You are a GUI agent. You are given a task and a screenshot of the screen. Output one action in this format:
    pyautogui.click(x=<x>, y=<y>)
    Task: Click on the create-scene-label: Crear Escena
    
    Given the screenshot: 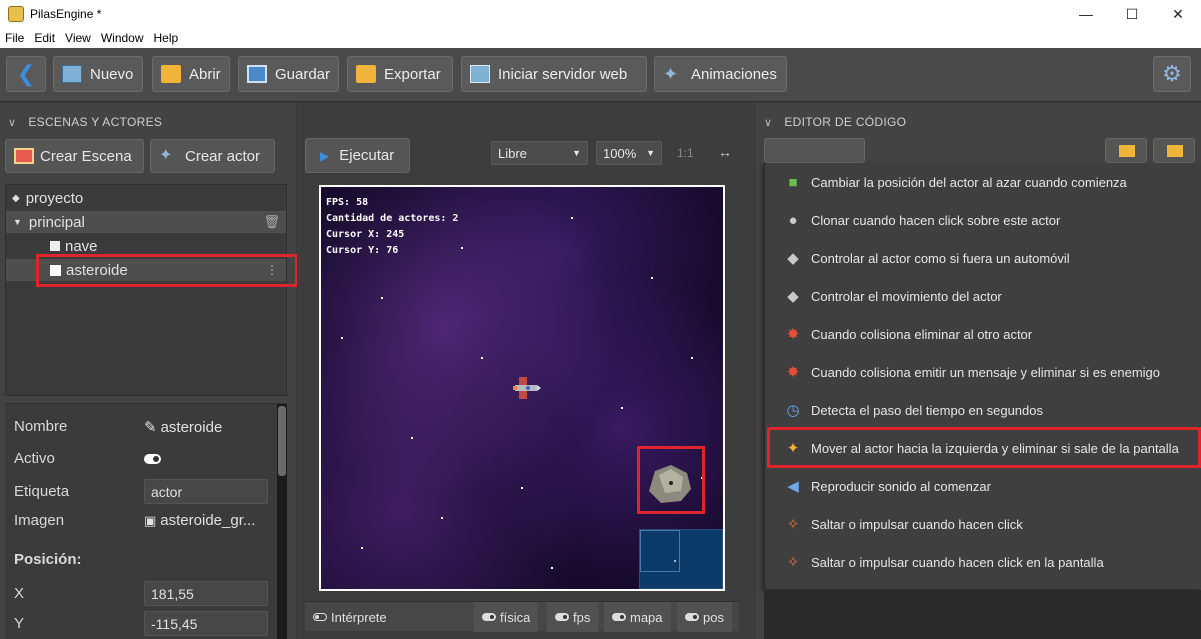 What is the action you would take?
    pyautogui.click(x=86, y=156)
    